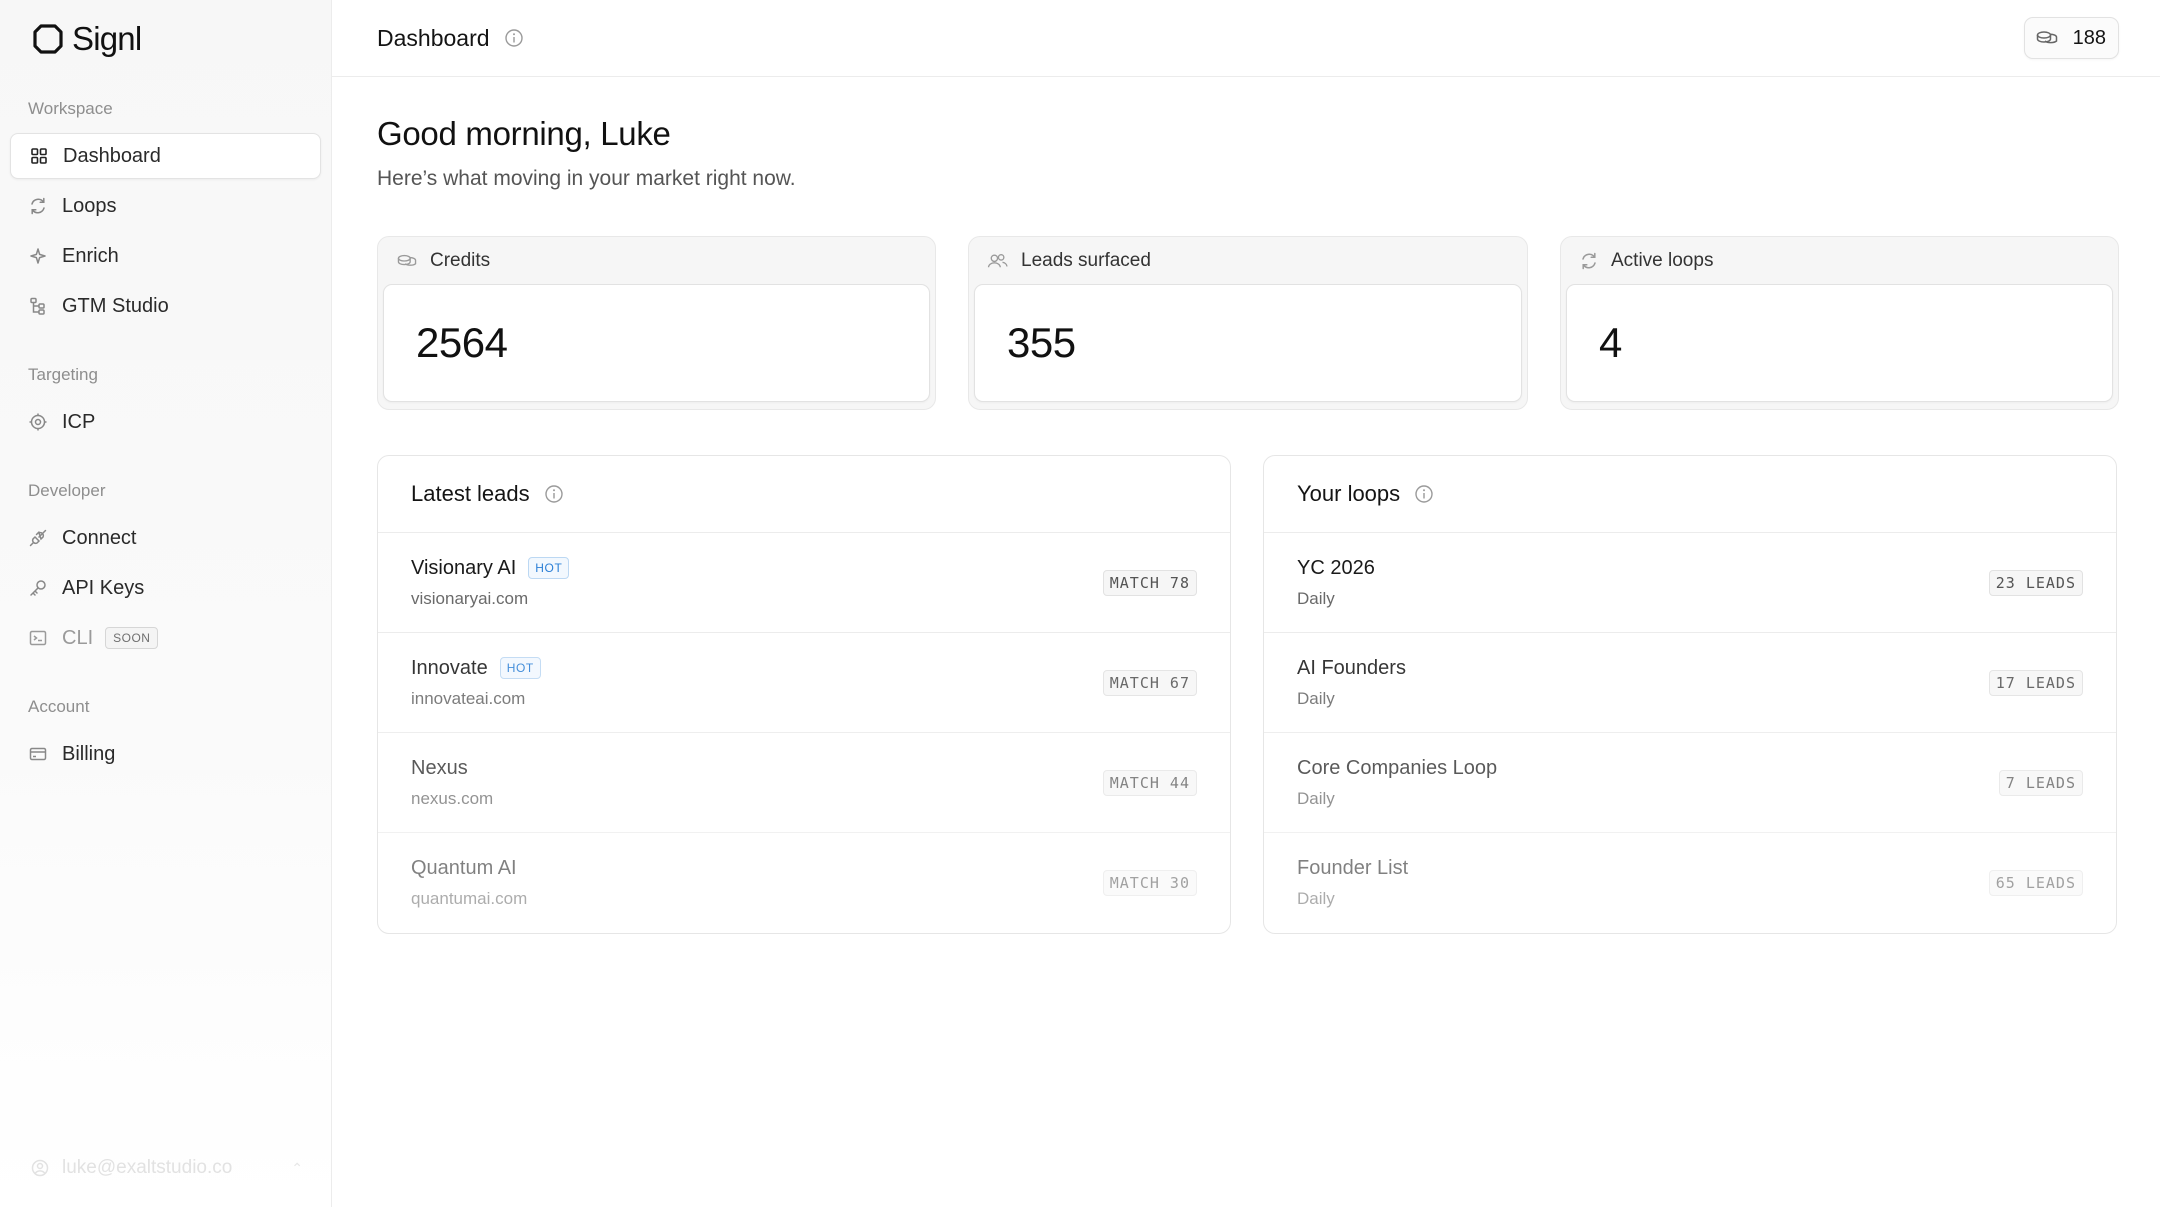 This screenshot has width=2160, height=1207. I want to click on lead-name: Visionary AI, so click(464, 567).